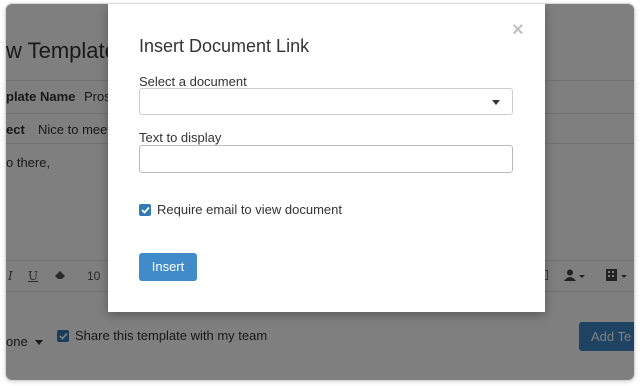  I want to click on modal-title: Insert Document Link, so click(224, 46).